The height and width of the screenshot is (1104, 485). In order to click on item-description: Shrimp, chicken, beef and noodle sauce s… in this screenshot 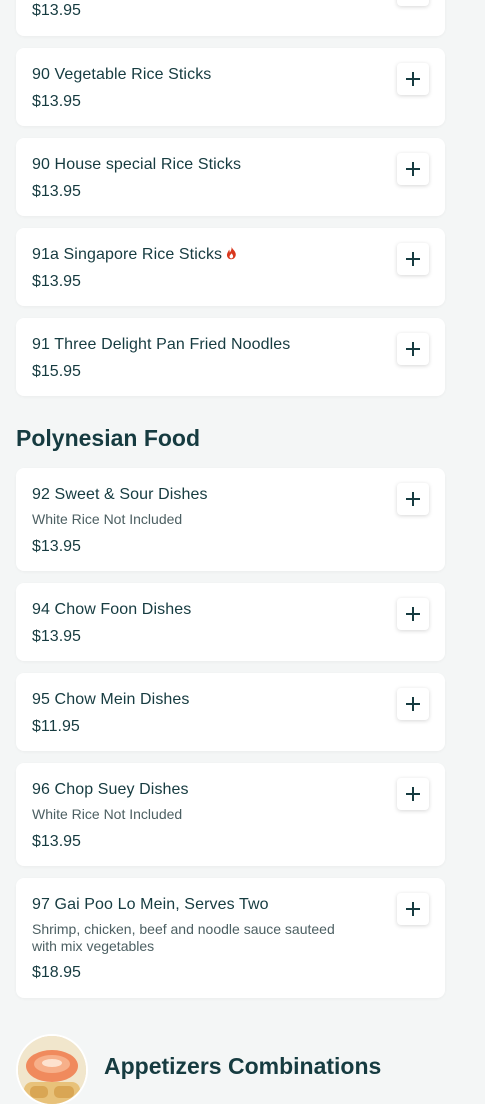, I will do `click(183, 937)`.